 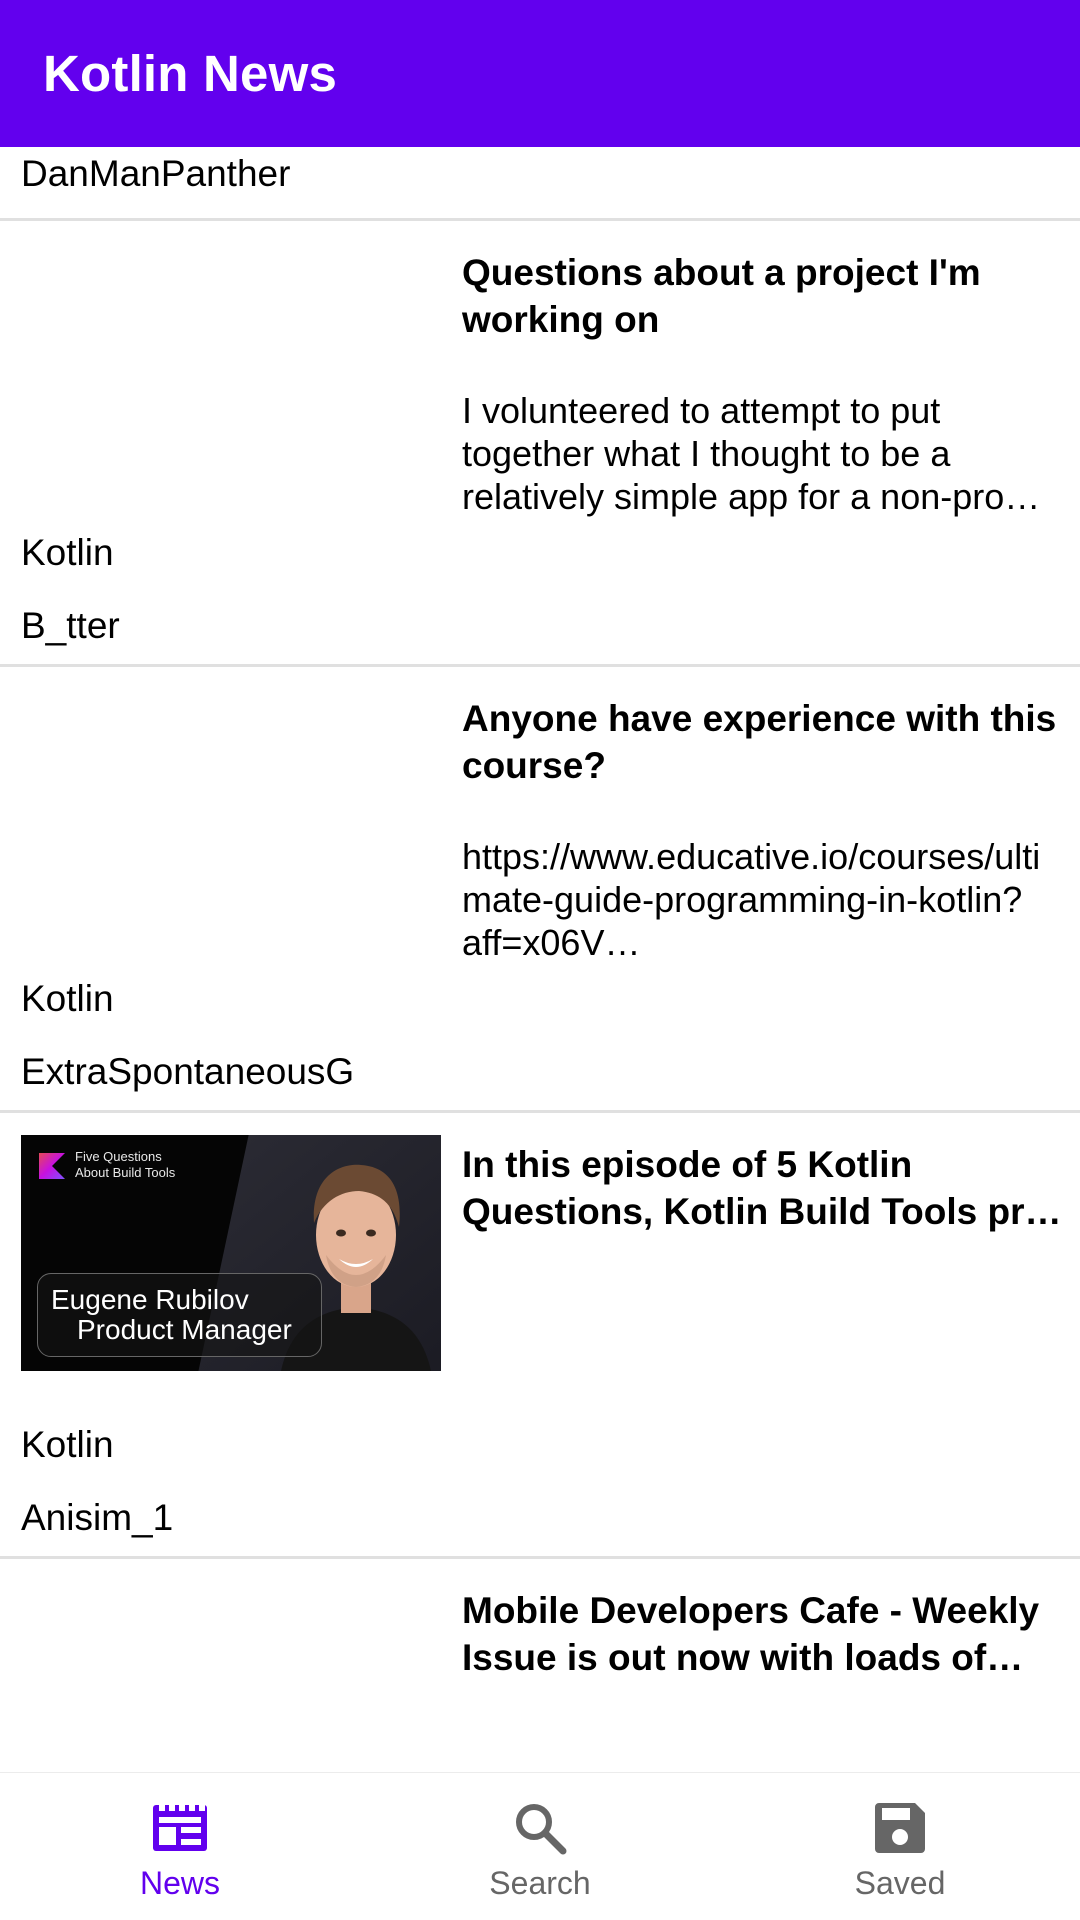 What do you see at coordinates (179, 1883) in the screenshot?
I see `nav-item-label: News` at bounding box center [179, 1883].